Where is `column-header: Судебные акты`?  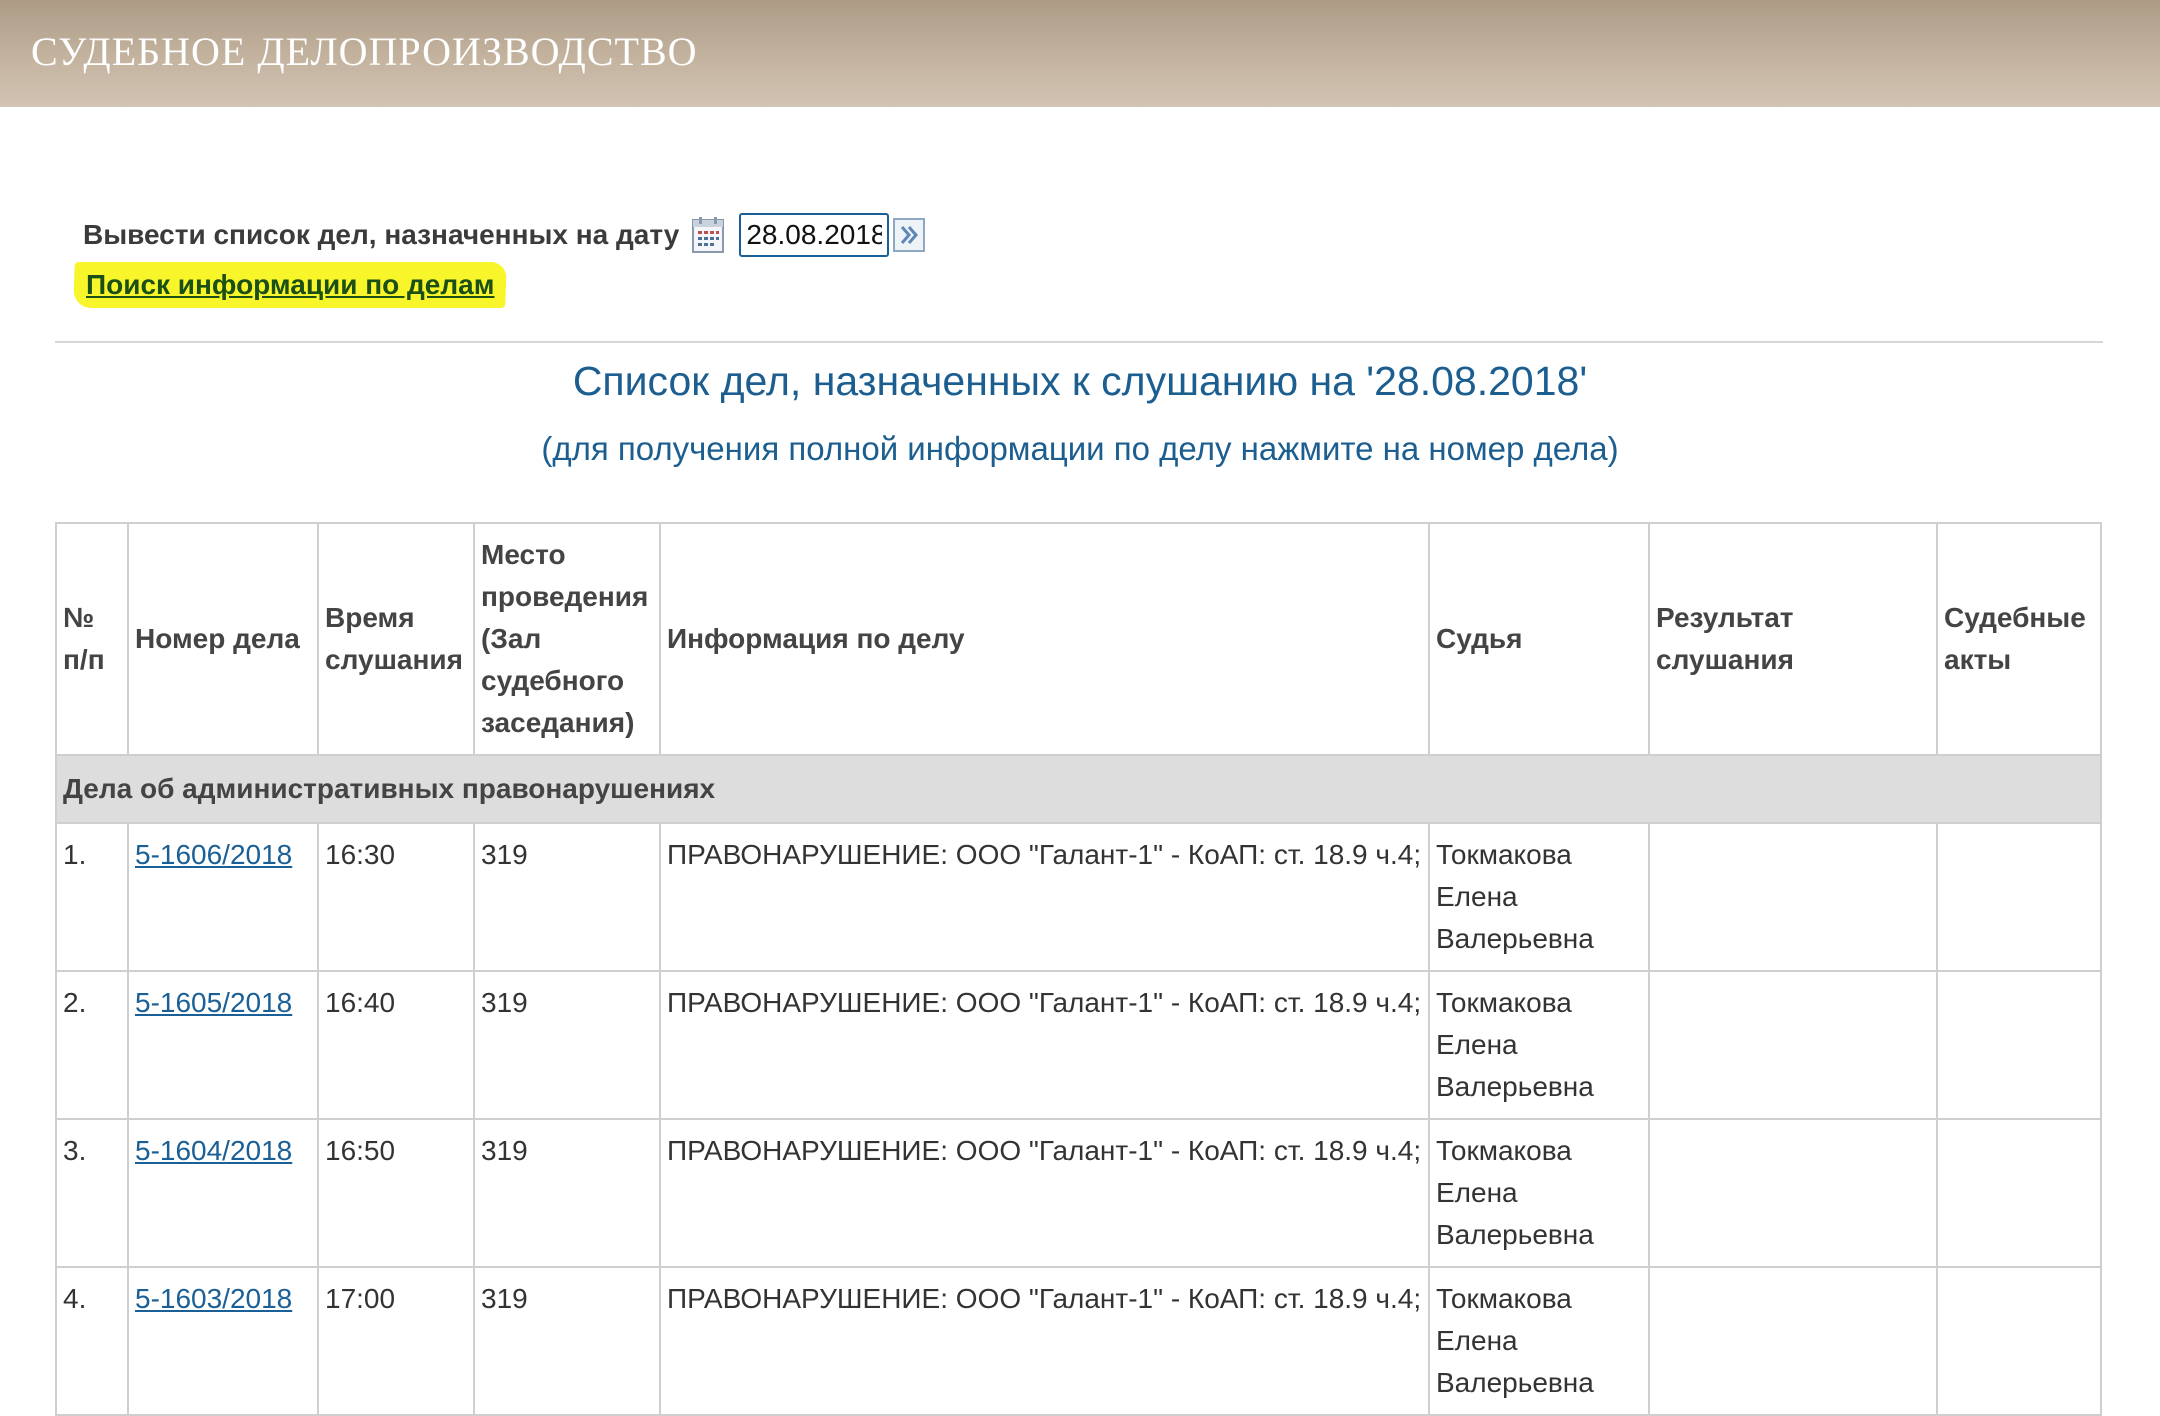 column-header: Судебные акты is located at coordinates (2019, 639).